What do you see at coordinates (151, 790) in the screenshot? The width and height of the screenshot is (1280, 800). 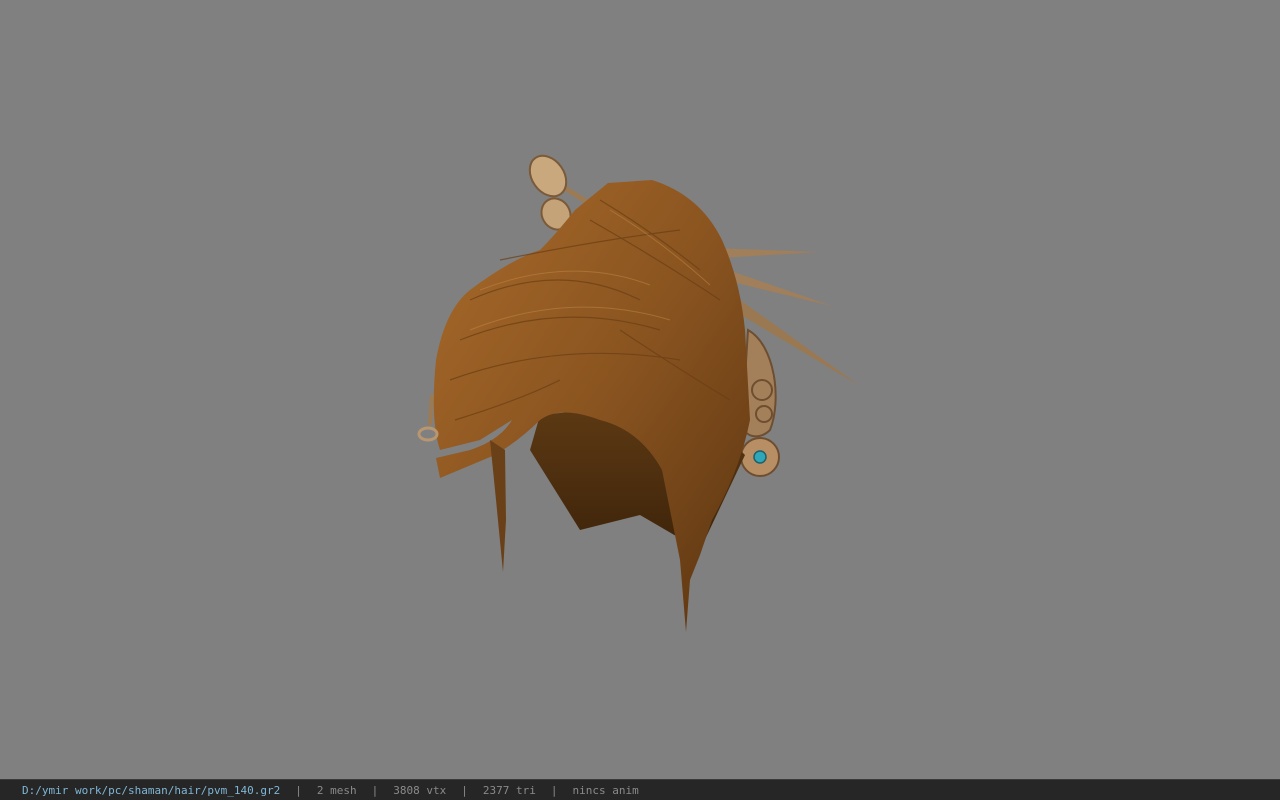 I see `file-path: D:/ymir work/pc/shaman/hair/pvm_140.gr2` at bounding box center [151, 790].